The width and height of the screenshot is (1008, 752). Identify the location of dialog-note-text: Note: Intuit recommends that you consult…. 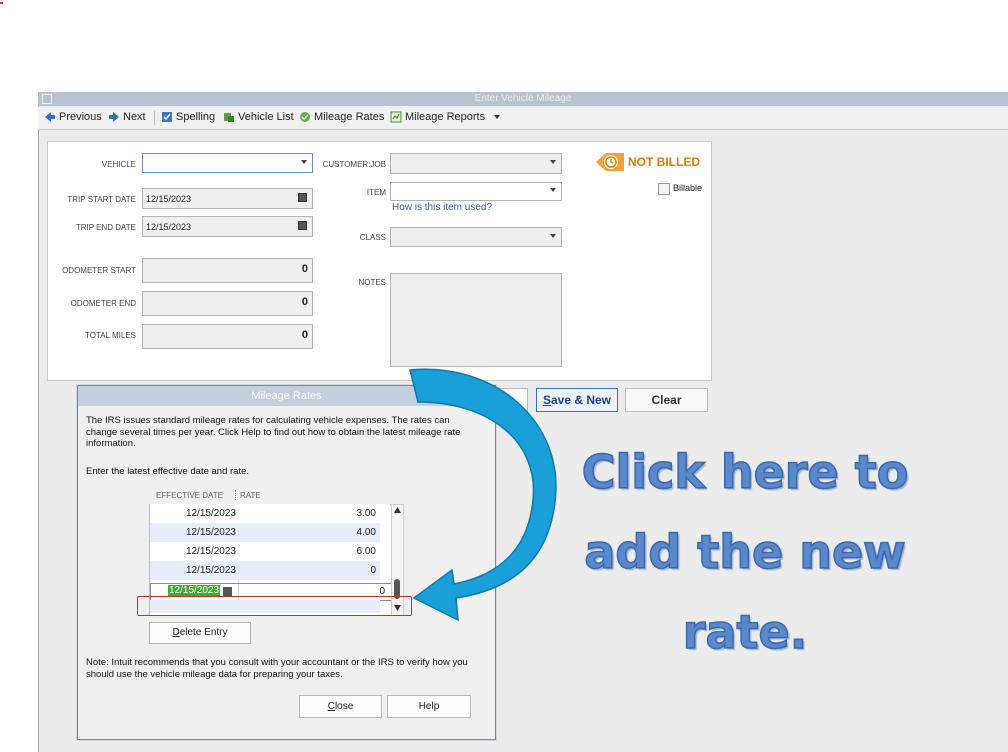
(277, 668).